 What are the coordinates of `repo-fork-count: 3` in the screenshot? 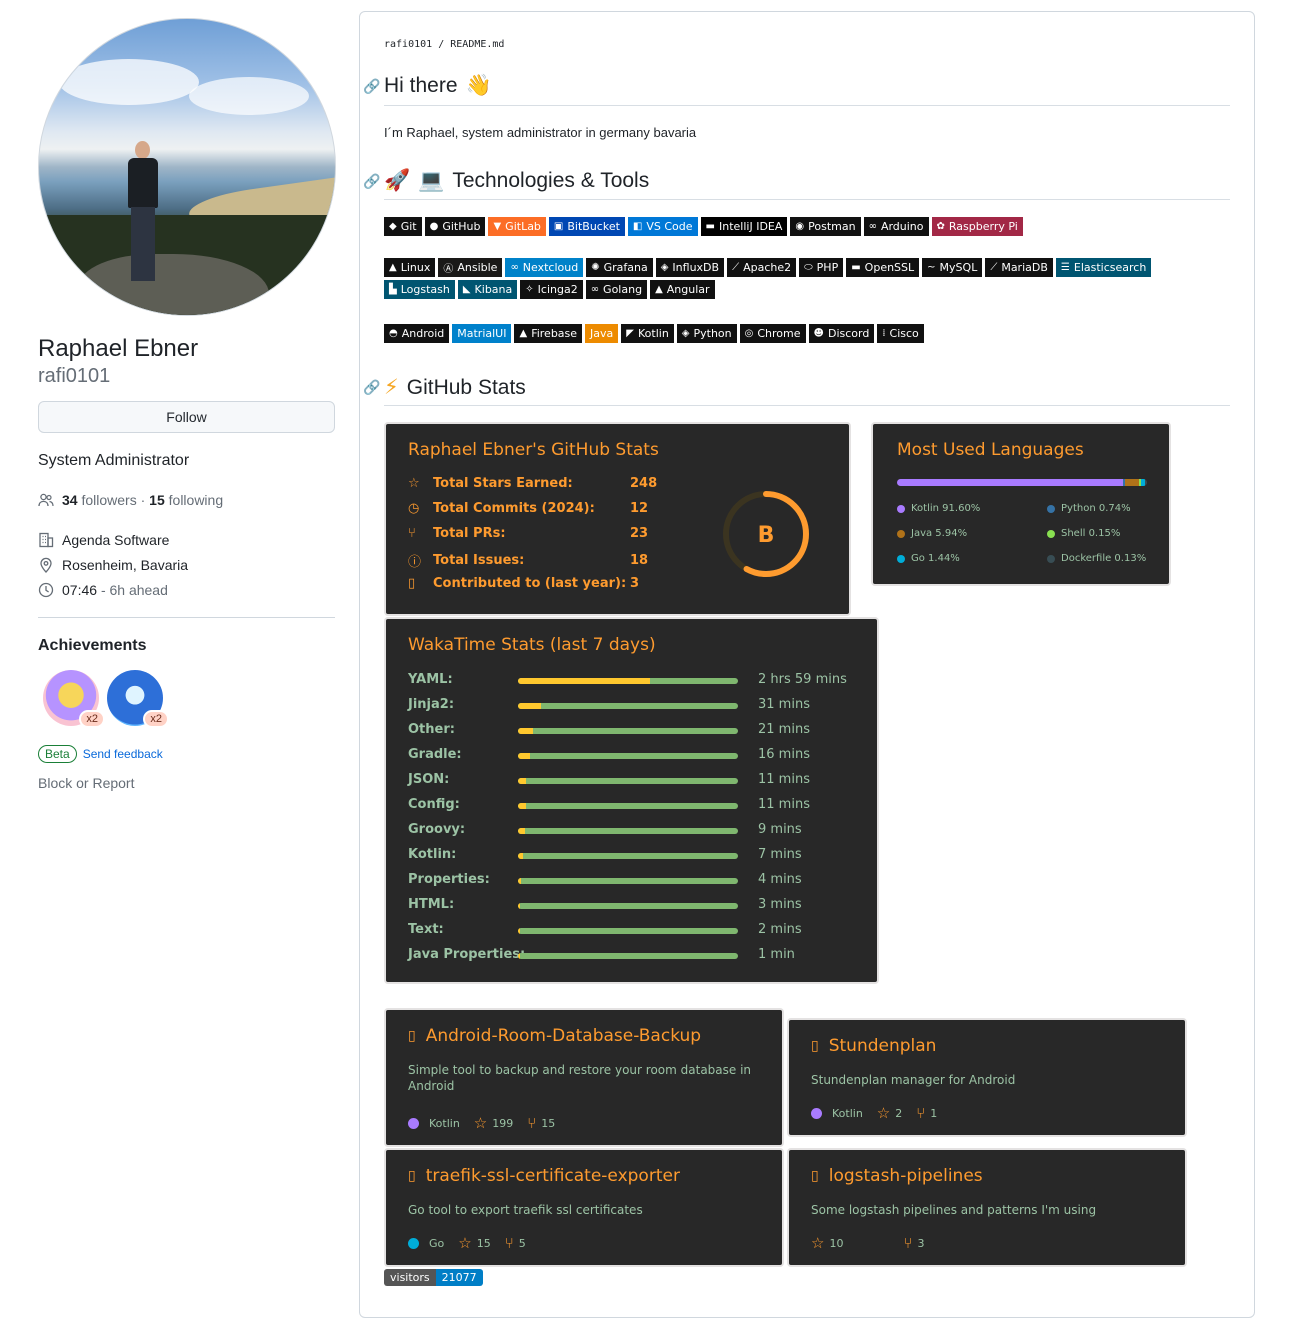 It's located at (921, 1243).